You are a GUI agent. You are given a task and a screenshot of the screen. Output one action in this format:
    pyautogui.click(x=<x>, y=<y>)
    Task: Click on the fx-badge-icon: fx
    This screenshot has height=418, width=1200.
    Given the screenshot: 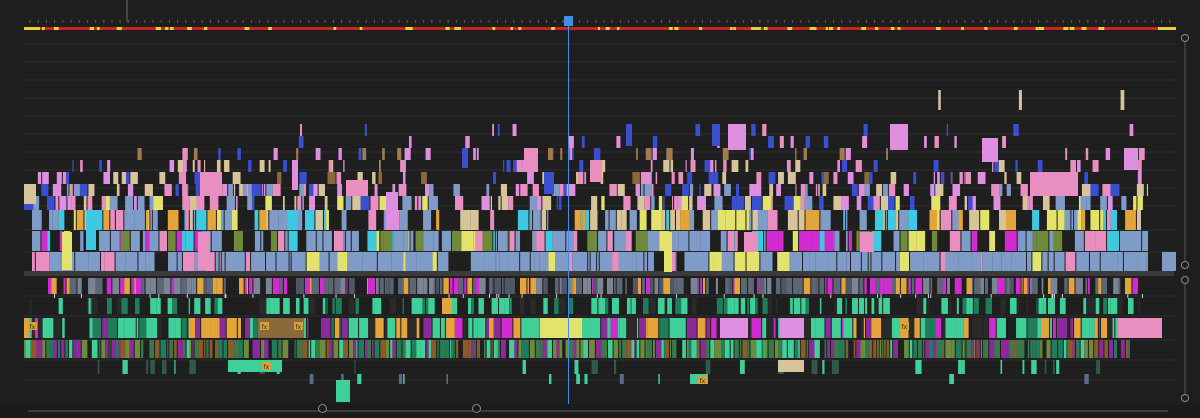 What is the action you would take?
    pyautogui.click(x=298, y=326)
    